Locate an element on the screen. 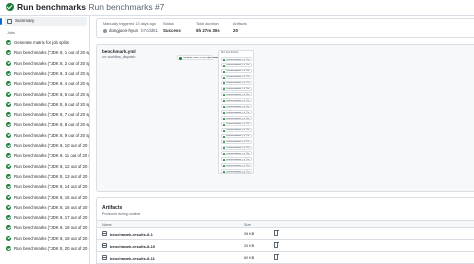 This screenshot has width=474, height=264. artifact-row: benchmark-results-8-10 20 KB is located at coordinates (285, 246).